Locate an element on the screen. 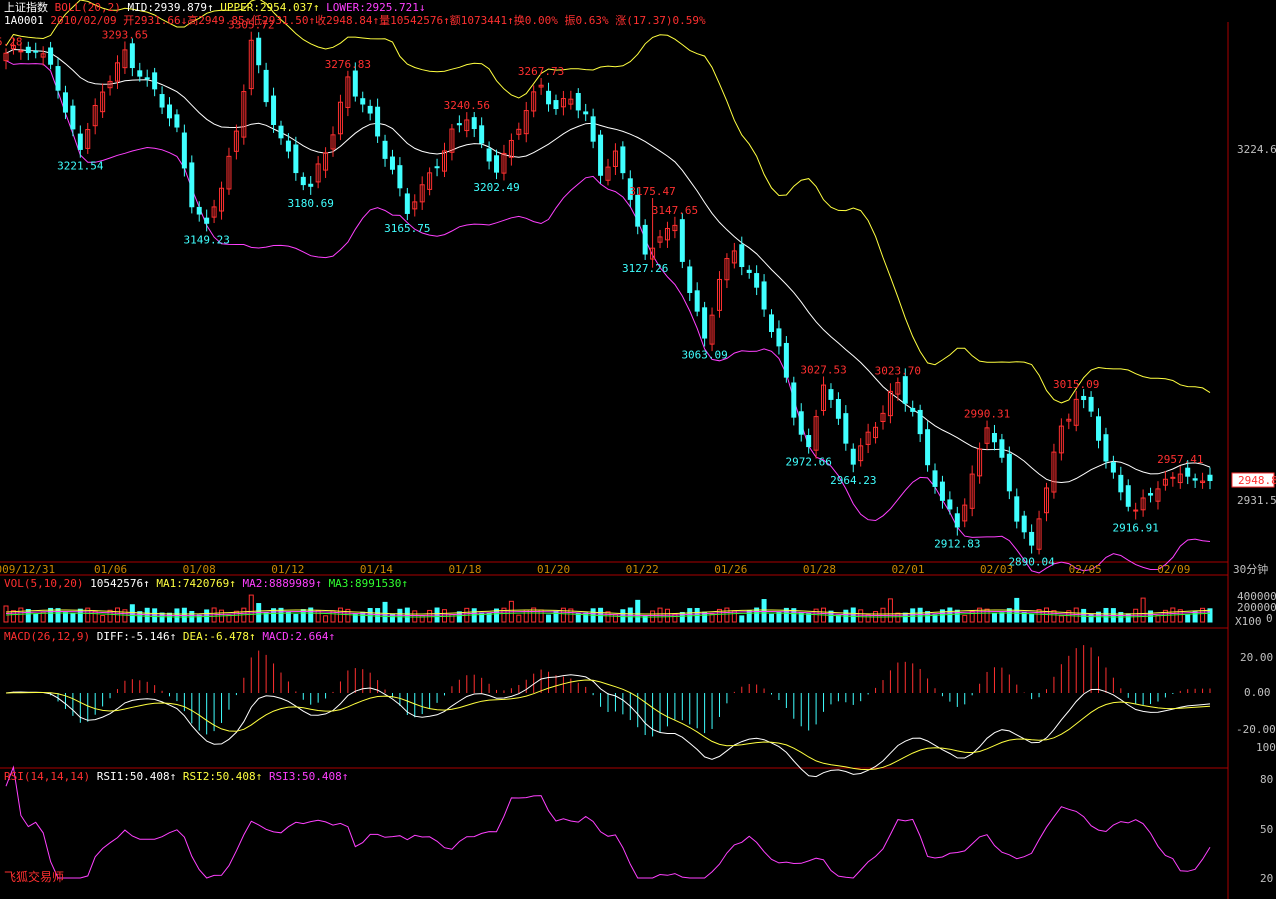  date-tick-label: 01/14 is located at coordinates (376, 569).